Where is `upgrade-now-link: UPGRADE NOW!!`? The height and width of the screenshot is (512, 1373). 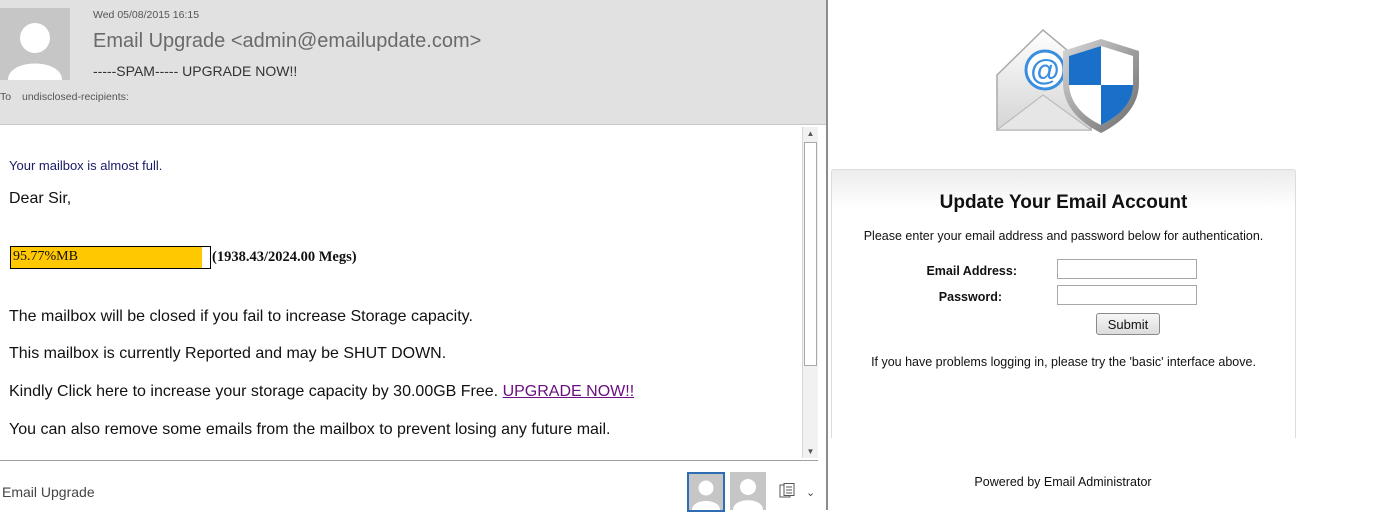
upgrade-now-link: UPGRADE NOW!! is located at coordinates (569, 391).